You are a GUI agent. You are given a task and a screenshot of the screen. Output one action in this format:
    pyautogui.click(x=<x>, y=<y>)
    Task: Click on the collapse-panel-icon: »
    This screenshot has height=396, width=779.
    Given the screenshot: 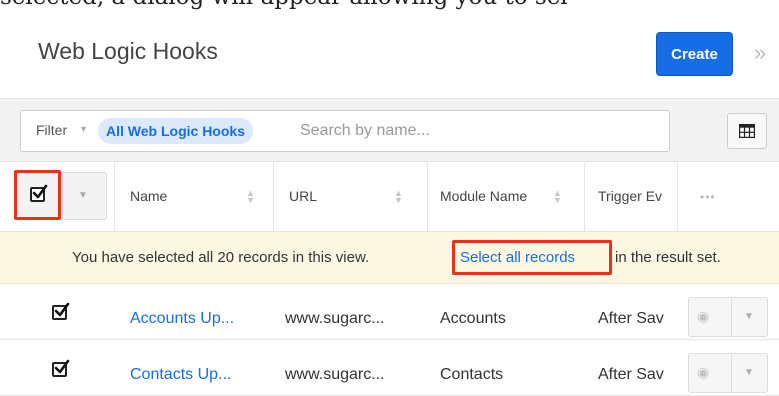 What is the action you would take?
    pyautogui.click(x=760, y=53)
    